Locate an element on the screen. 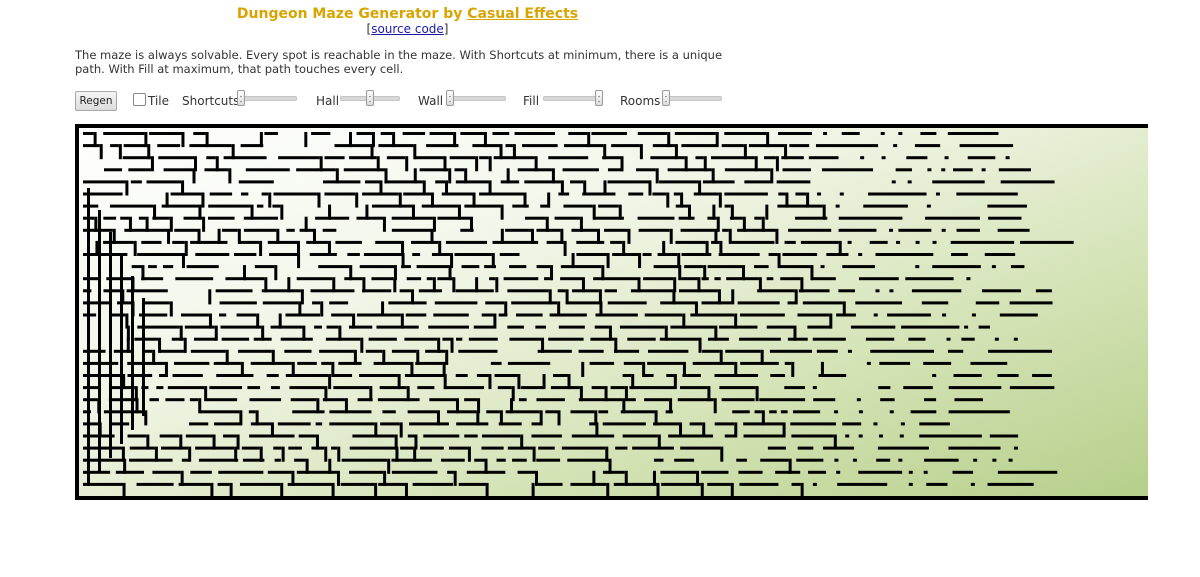 This screenshot has height=577, width=1200. hall-slider is located at coordinates (370, 100).